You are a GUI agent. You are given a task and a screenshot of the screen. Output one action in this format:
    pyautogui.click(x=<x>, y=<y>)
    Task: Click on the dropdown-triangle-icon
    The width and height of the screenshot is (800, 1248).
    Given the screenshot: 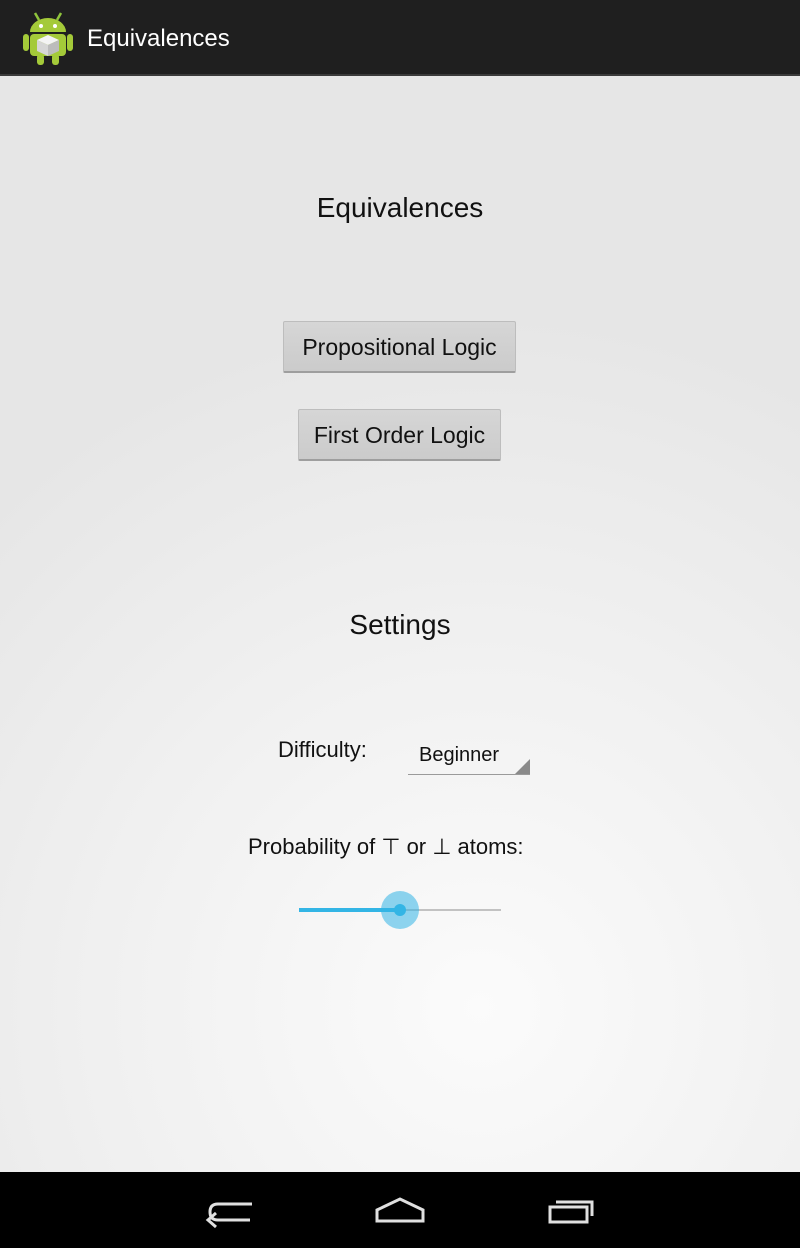 What is the action you would take?
    pyautogui.click(x=522, y=766)
    